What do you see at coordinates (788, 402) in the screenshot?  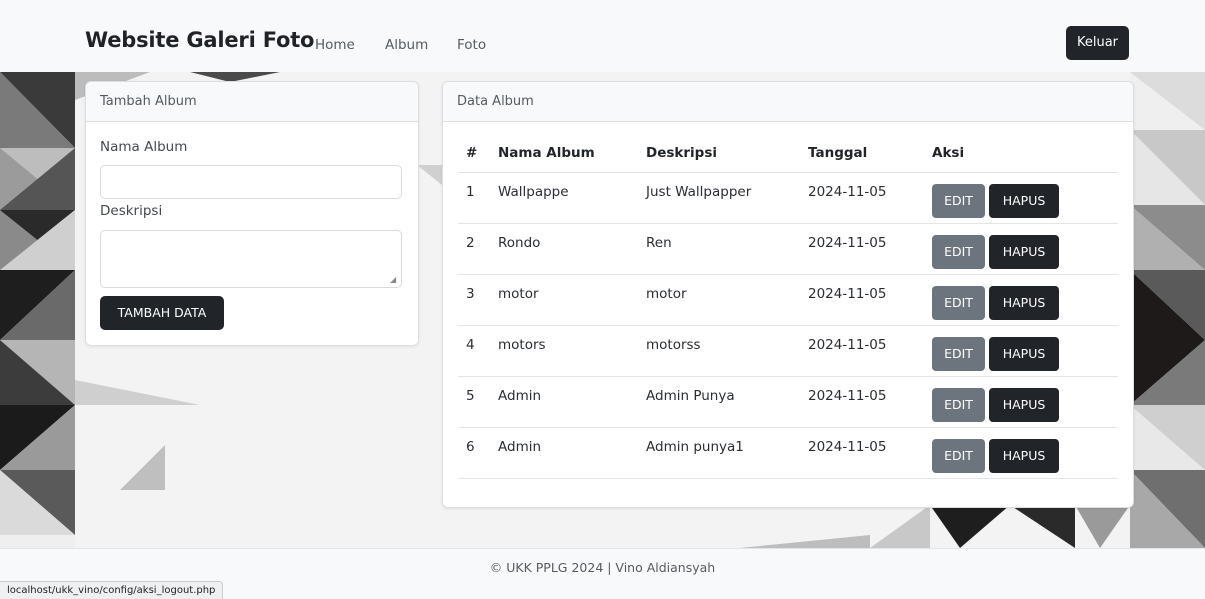 I see `table-row: 5 Admin Admin Punya 2024-11-05 EDIT HAPUS` at bounding box center [788, 402].